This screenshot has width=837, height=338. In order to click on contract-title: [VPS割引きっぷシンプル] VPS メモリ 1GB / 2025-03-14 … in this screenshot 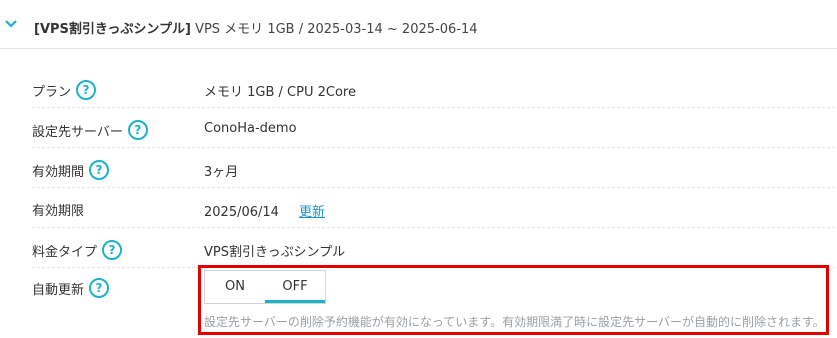, I will do `click(255, 27)`.